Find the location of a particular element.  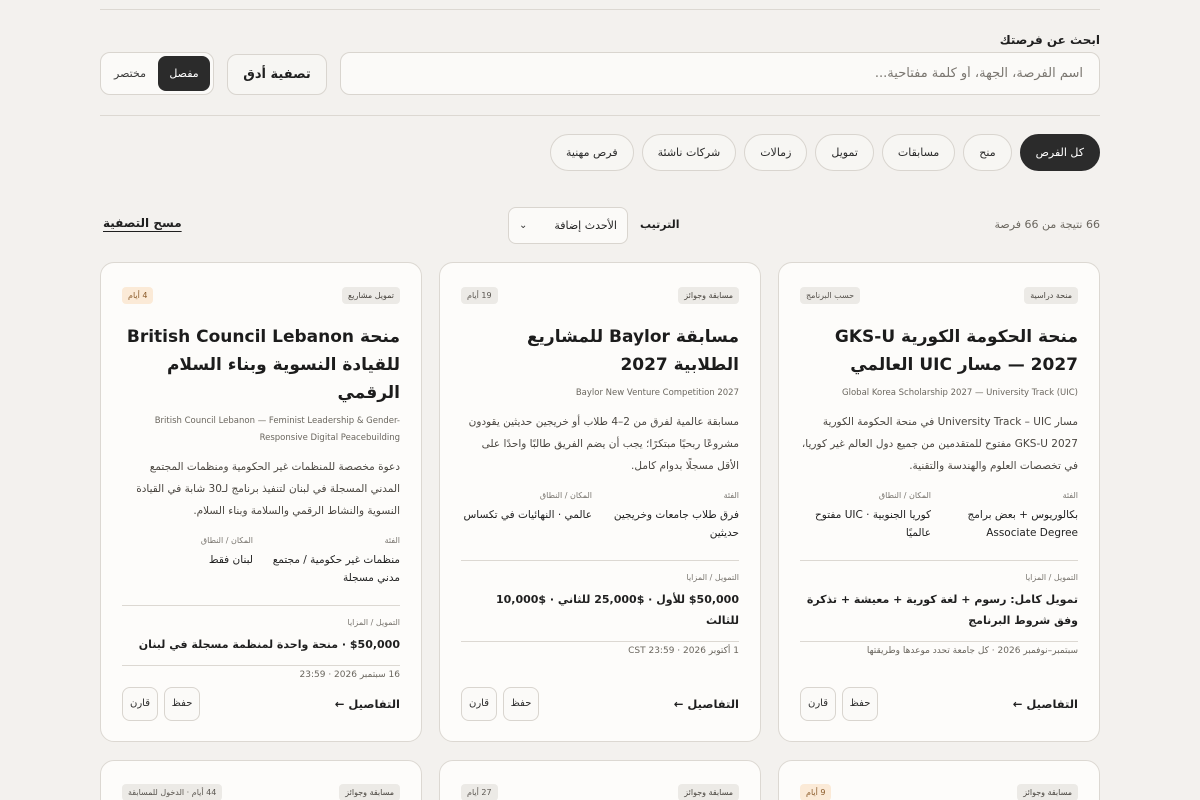

view-detailed-button: مفصل is located at coordinates (184, 73).